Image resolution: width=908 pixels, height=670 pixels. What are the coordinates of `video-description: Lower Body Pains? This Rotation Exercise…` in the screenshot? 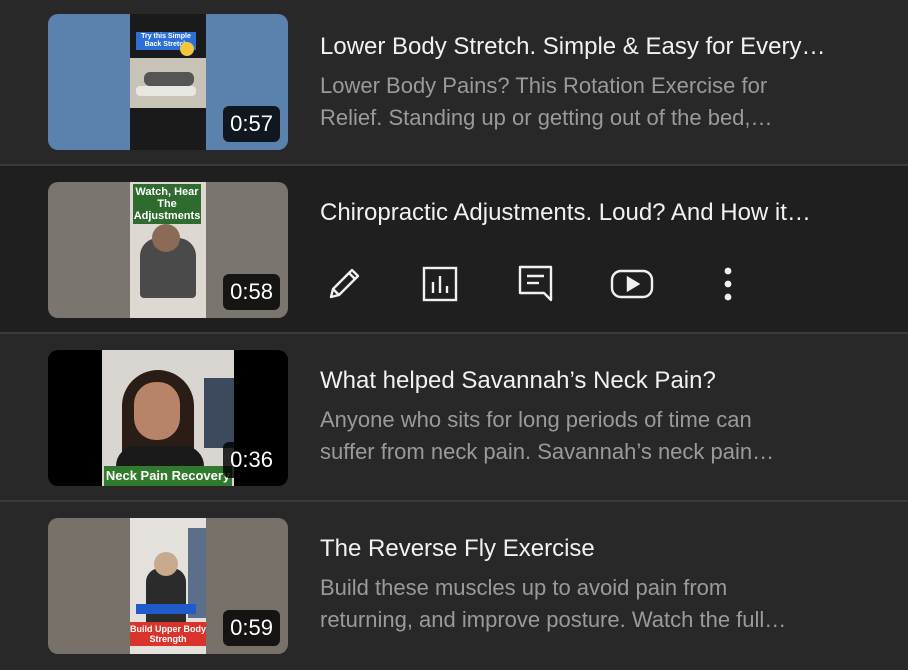 It's located at (585, 102).